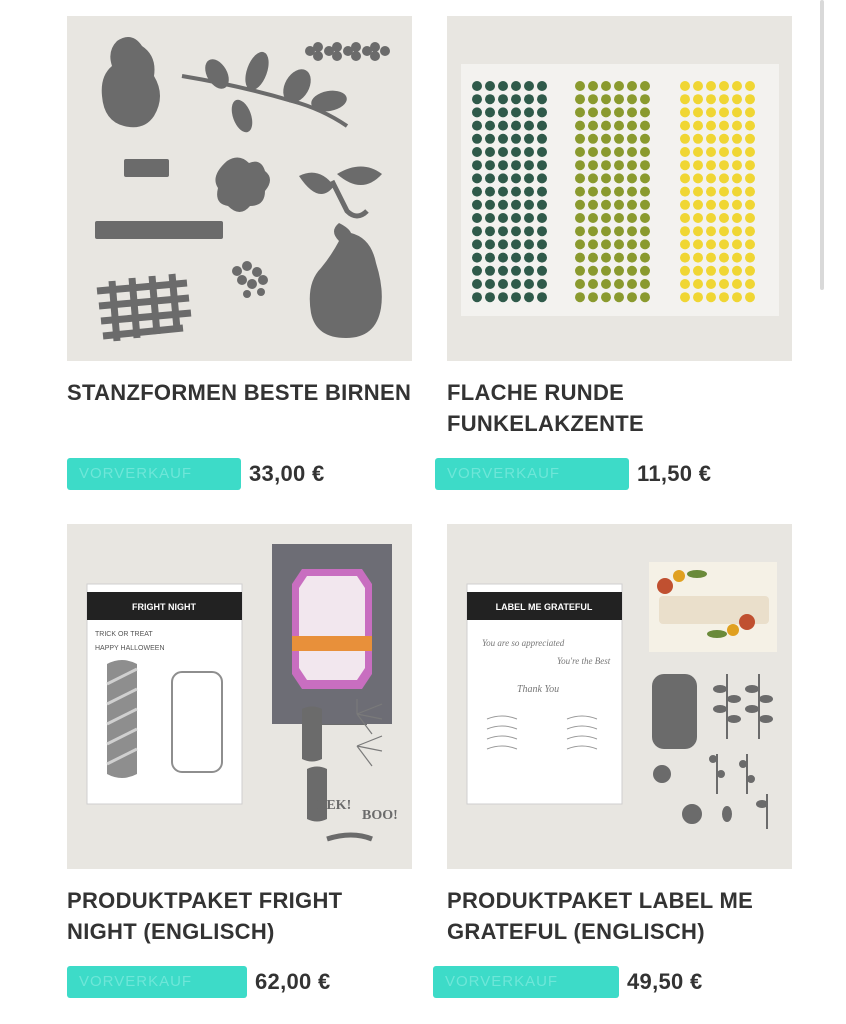 The image size is (846, 1024). Describe the element at coordinates (619, 408) in the screenshot. I see `product-title: FLACHE RUNDE FUNKELAKZENTE` at that location.